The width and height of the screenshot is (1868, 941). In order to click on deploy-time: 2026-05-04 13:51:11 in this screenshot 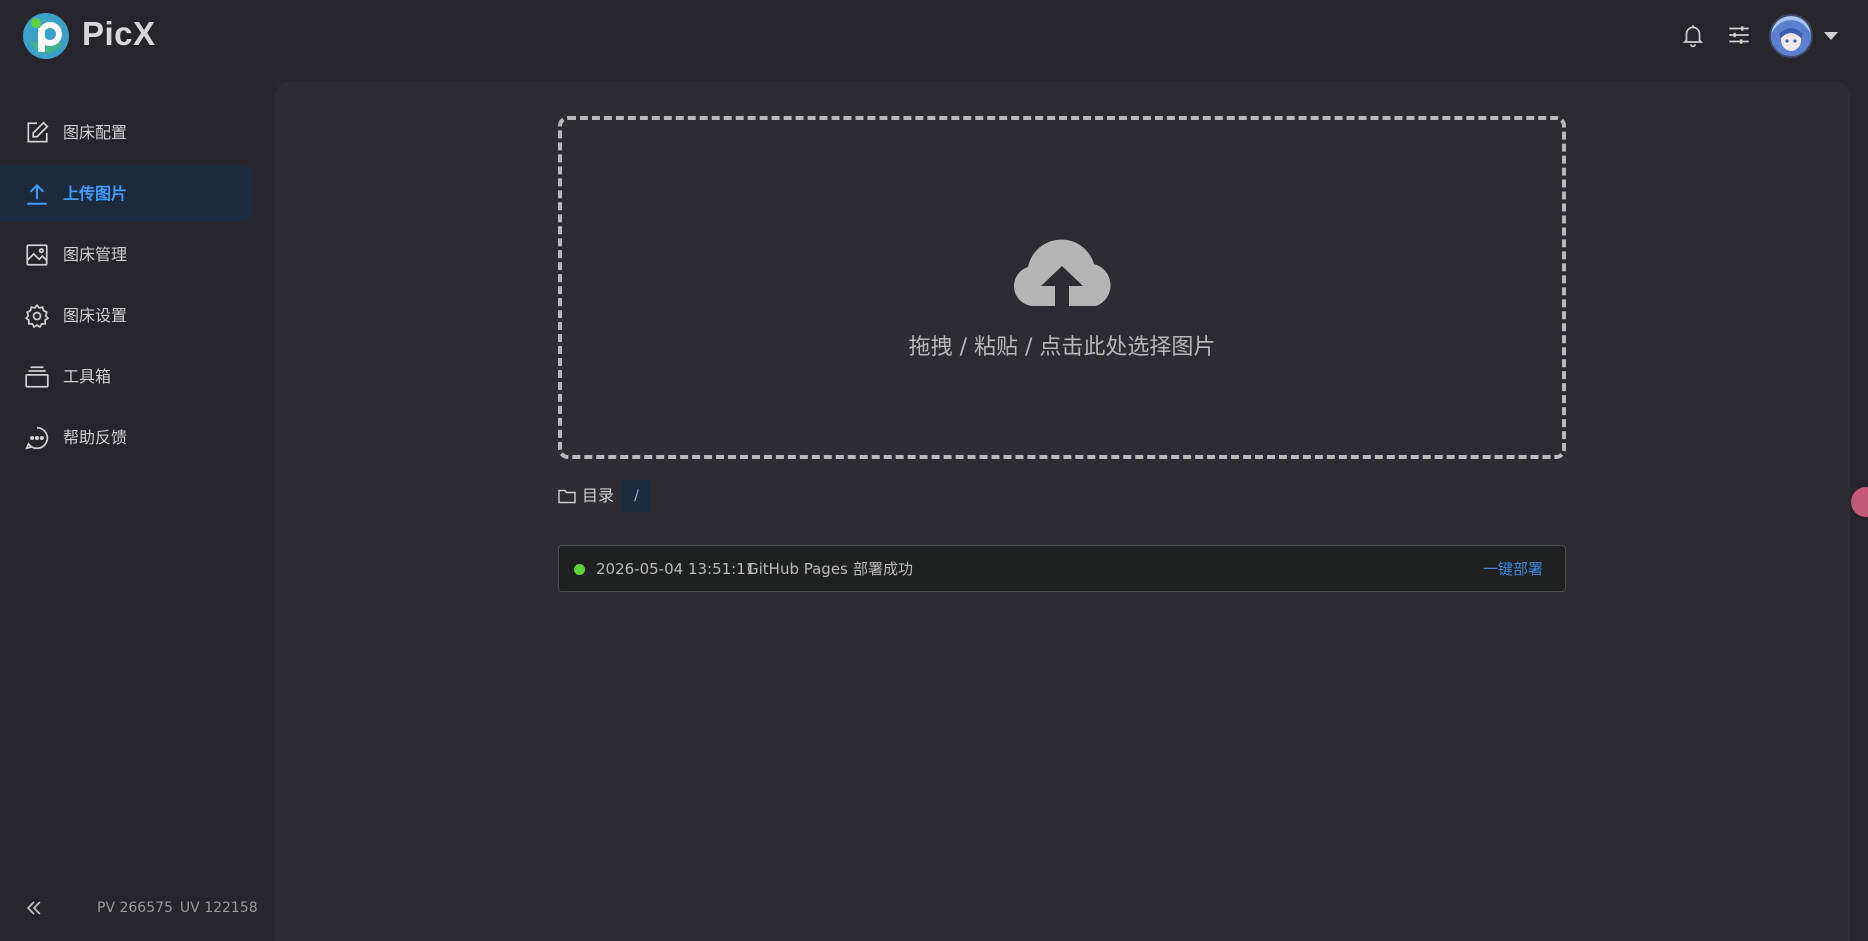, I will do `click(676, 569)`.